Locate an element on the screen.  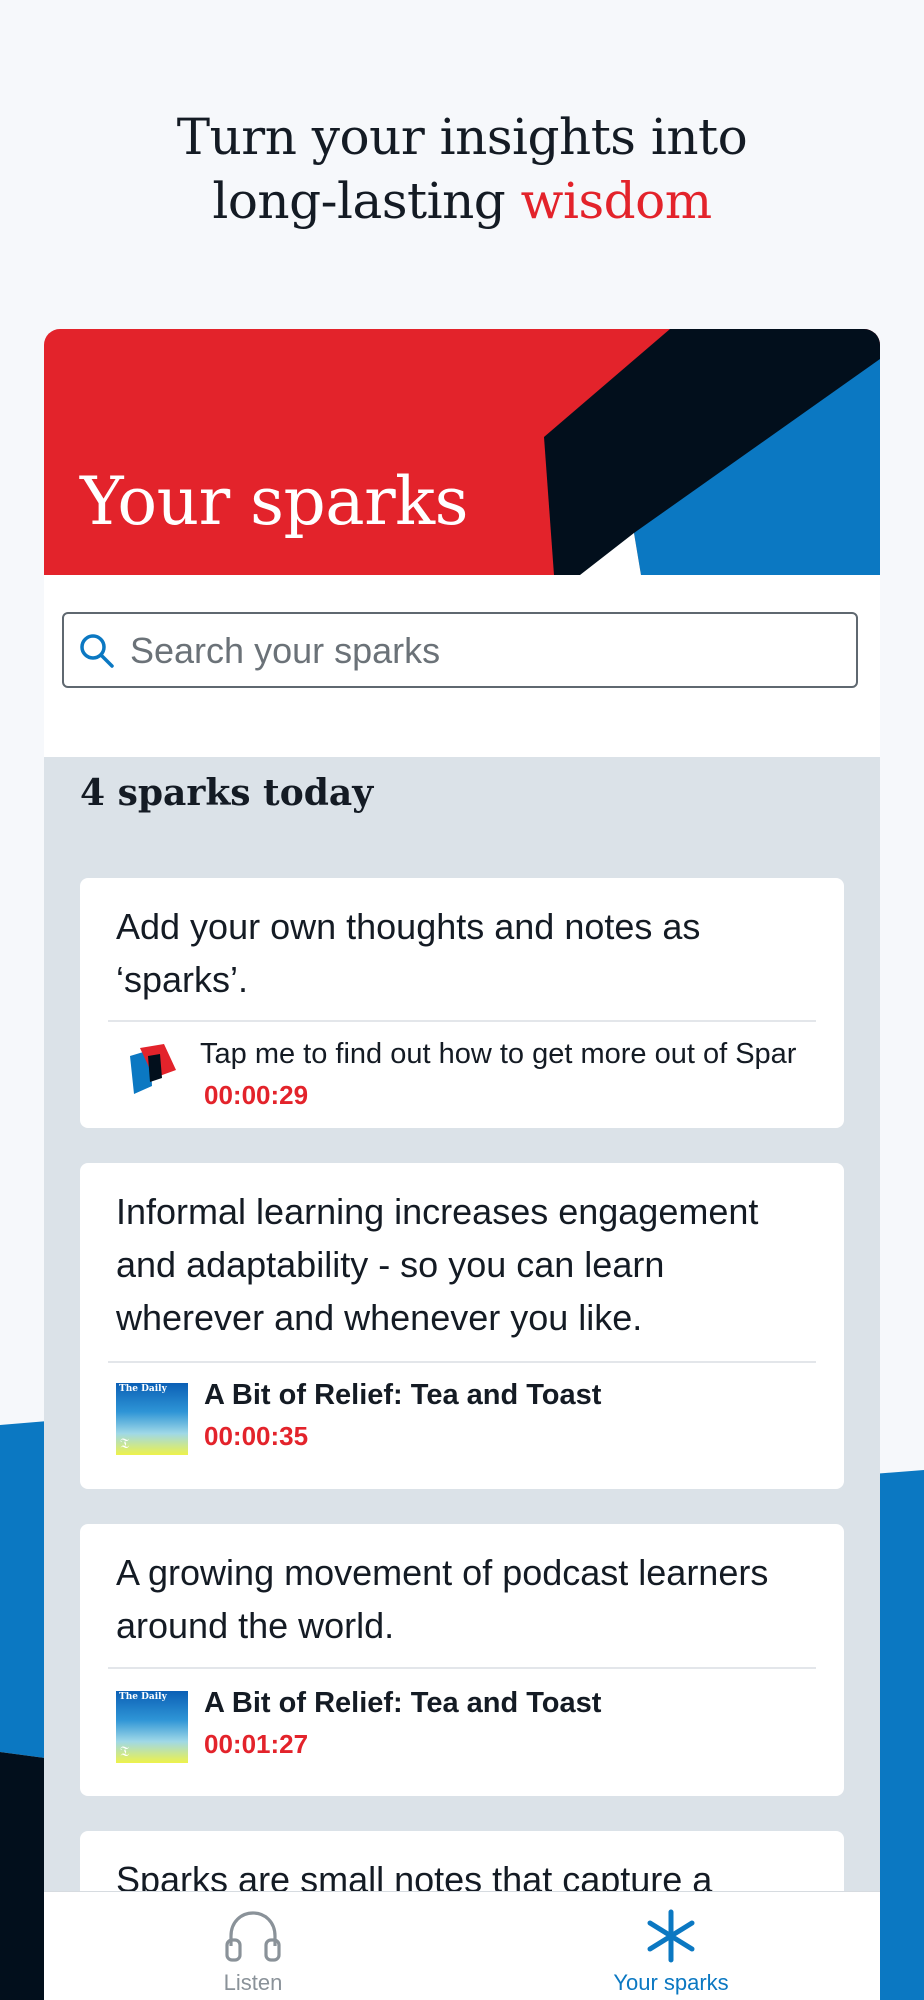
search-box is located at coordinates (460, 650).